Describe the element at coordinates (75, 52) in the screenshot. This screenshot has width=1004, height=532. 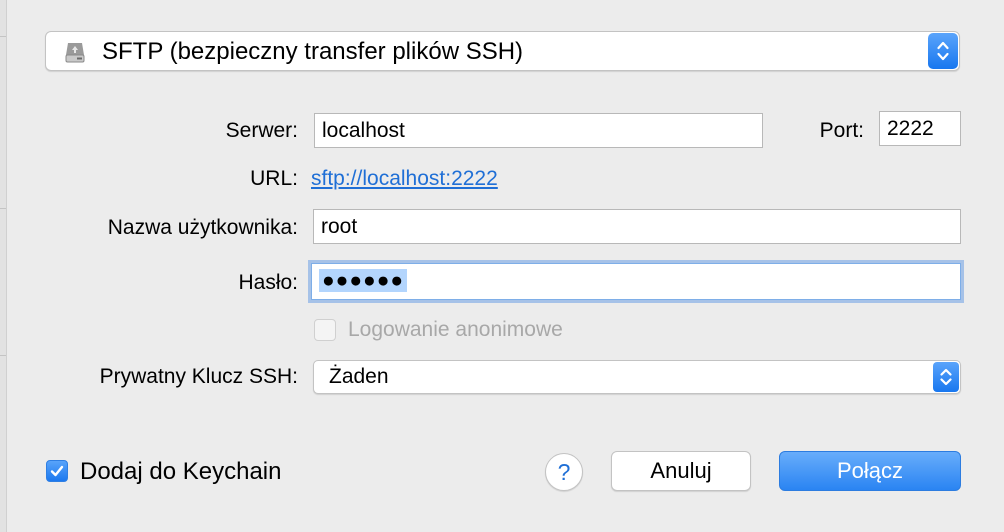
I see `network-drive-icon` at that location.